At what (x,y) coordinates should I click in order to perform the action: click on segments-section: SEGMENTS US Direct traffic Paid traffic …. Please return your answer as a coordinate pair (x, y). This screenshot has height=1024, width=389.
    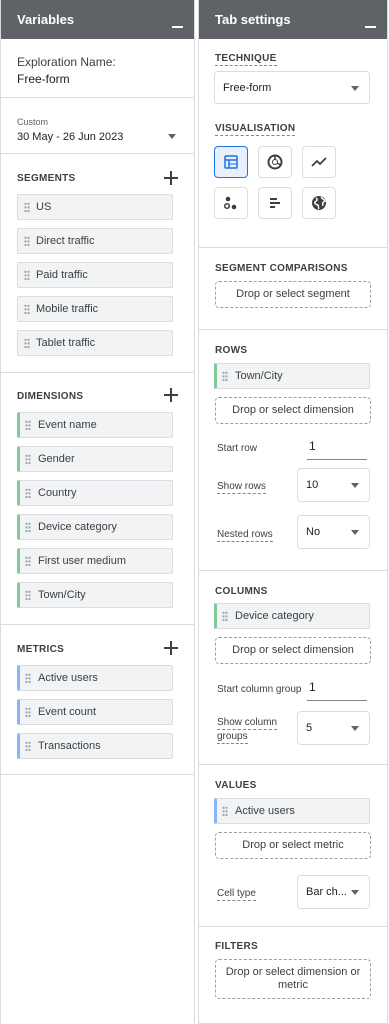
    Looking at the image, I should click on (97, 263).